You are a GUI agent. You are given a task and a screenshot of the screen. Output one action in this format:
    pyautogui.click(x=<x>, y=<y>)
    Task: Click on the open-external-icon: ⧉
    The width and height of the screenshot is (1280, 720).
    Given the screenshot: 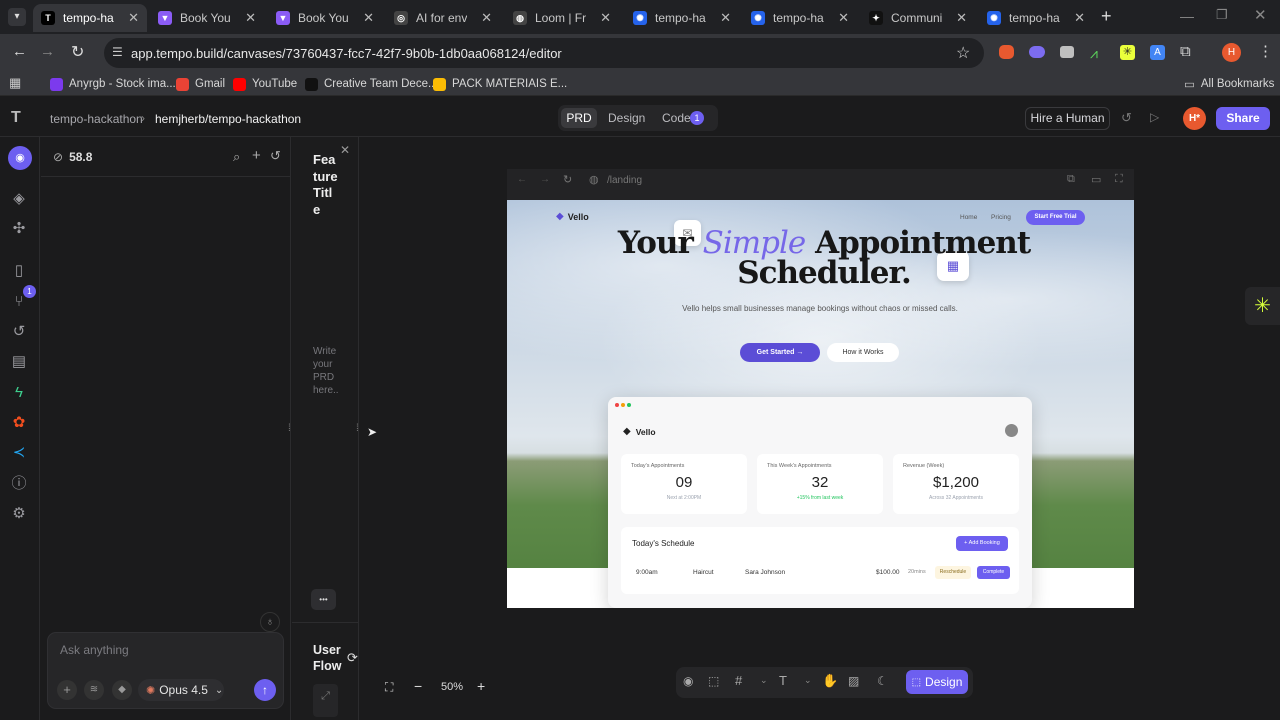 What is the action you would take?
    pyautogui.click(x=1071, y=179)
    